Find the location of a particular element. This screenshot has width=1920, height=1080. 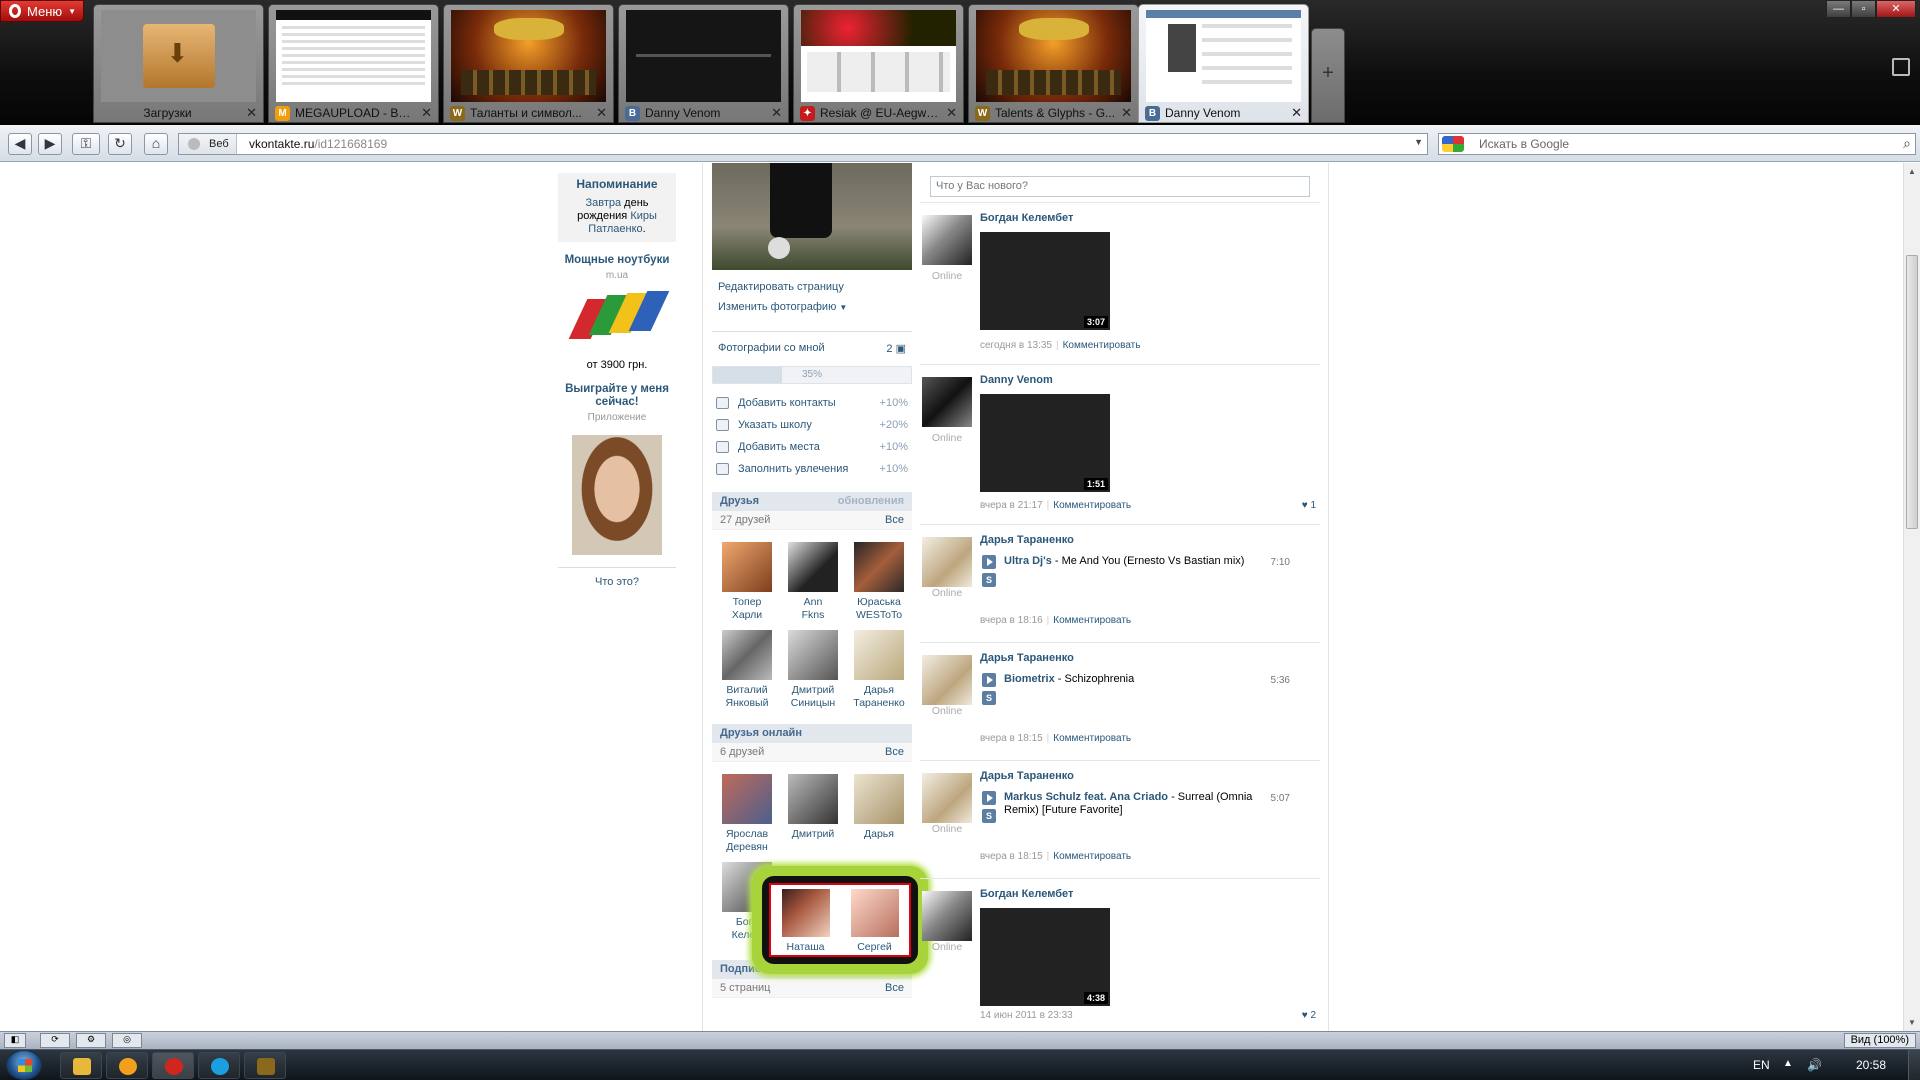

task-add-places: Добавить места +10% is located at coordinates (812, 447).